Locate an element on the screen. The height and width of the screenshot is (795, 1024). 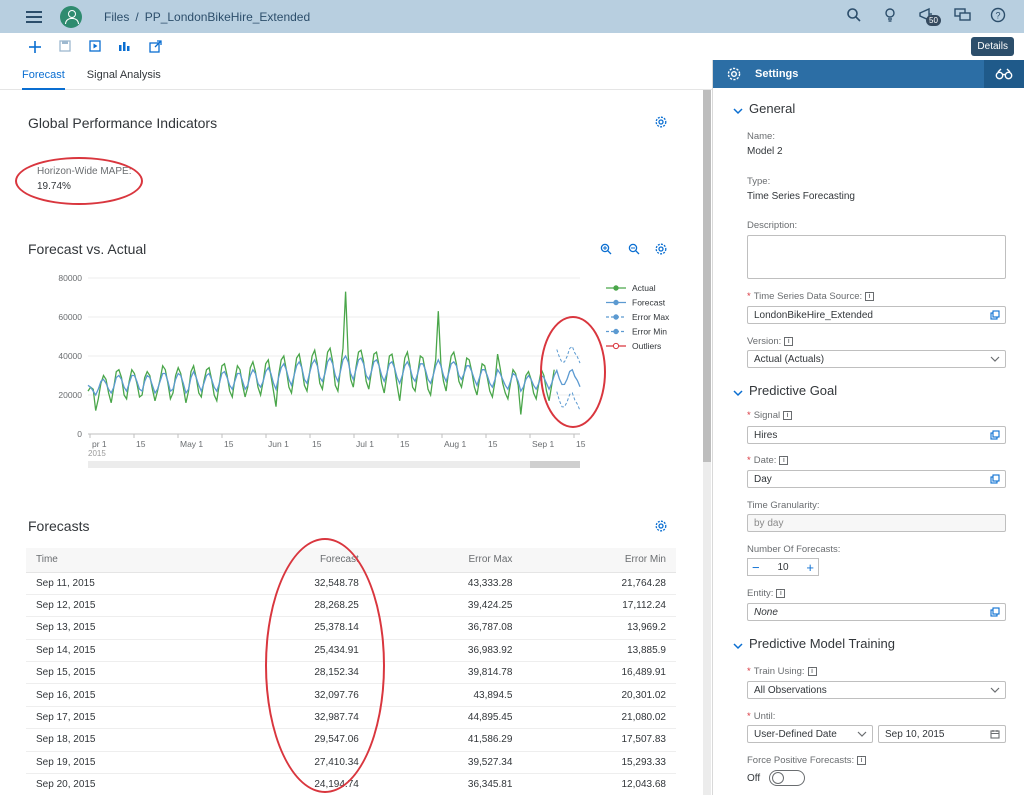
x-tick-label: Sep 1 is located at coordinates (543, 444).